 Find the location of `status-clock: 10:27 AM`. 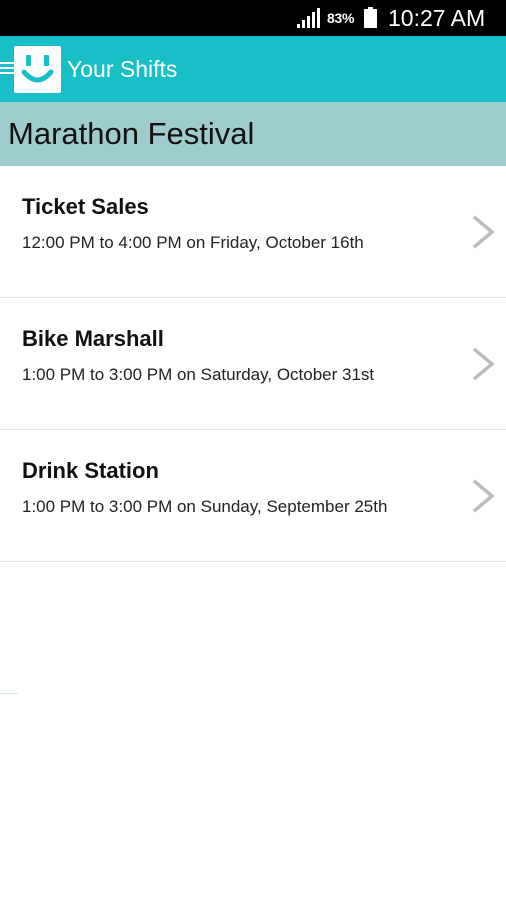

status-clock: 10:27 AM is located at coordinates (437, 18).